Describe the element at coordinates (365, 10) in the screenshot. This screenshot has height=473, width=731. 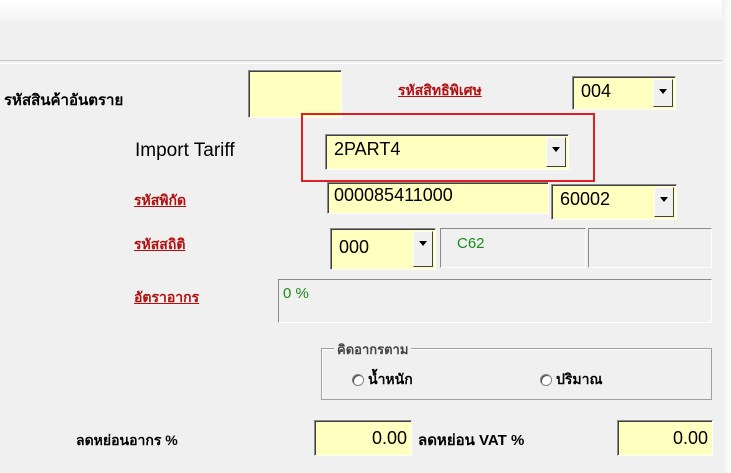
I see `window-top-strip` at that location.